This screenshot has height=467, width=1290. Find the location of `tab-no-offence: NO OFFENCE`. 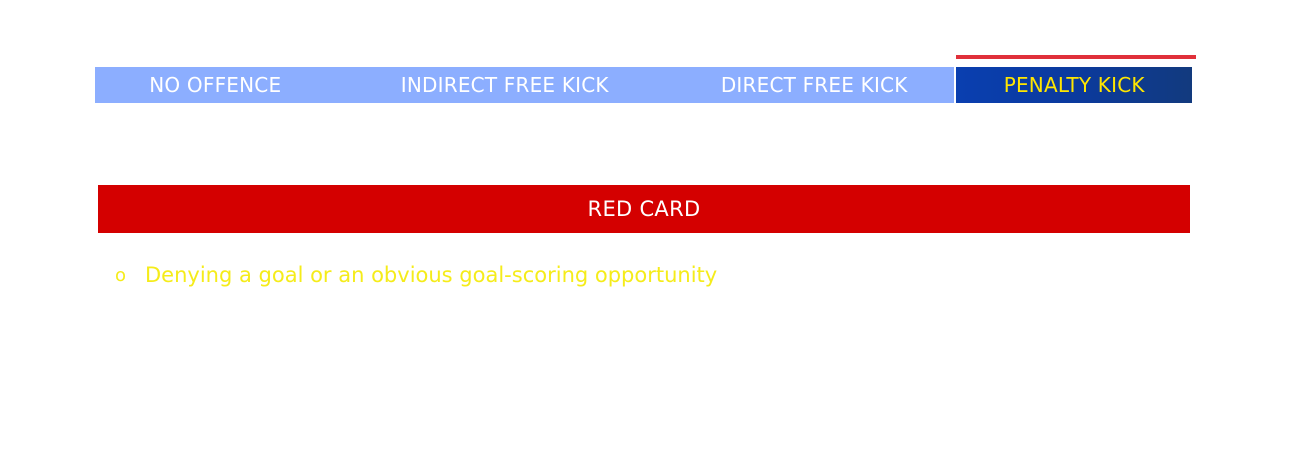

tab-no-offence: NO OFFENCE is located at coordinates (215, 85).